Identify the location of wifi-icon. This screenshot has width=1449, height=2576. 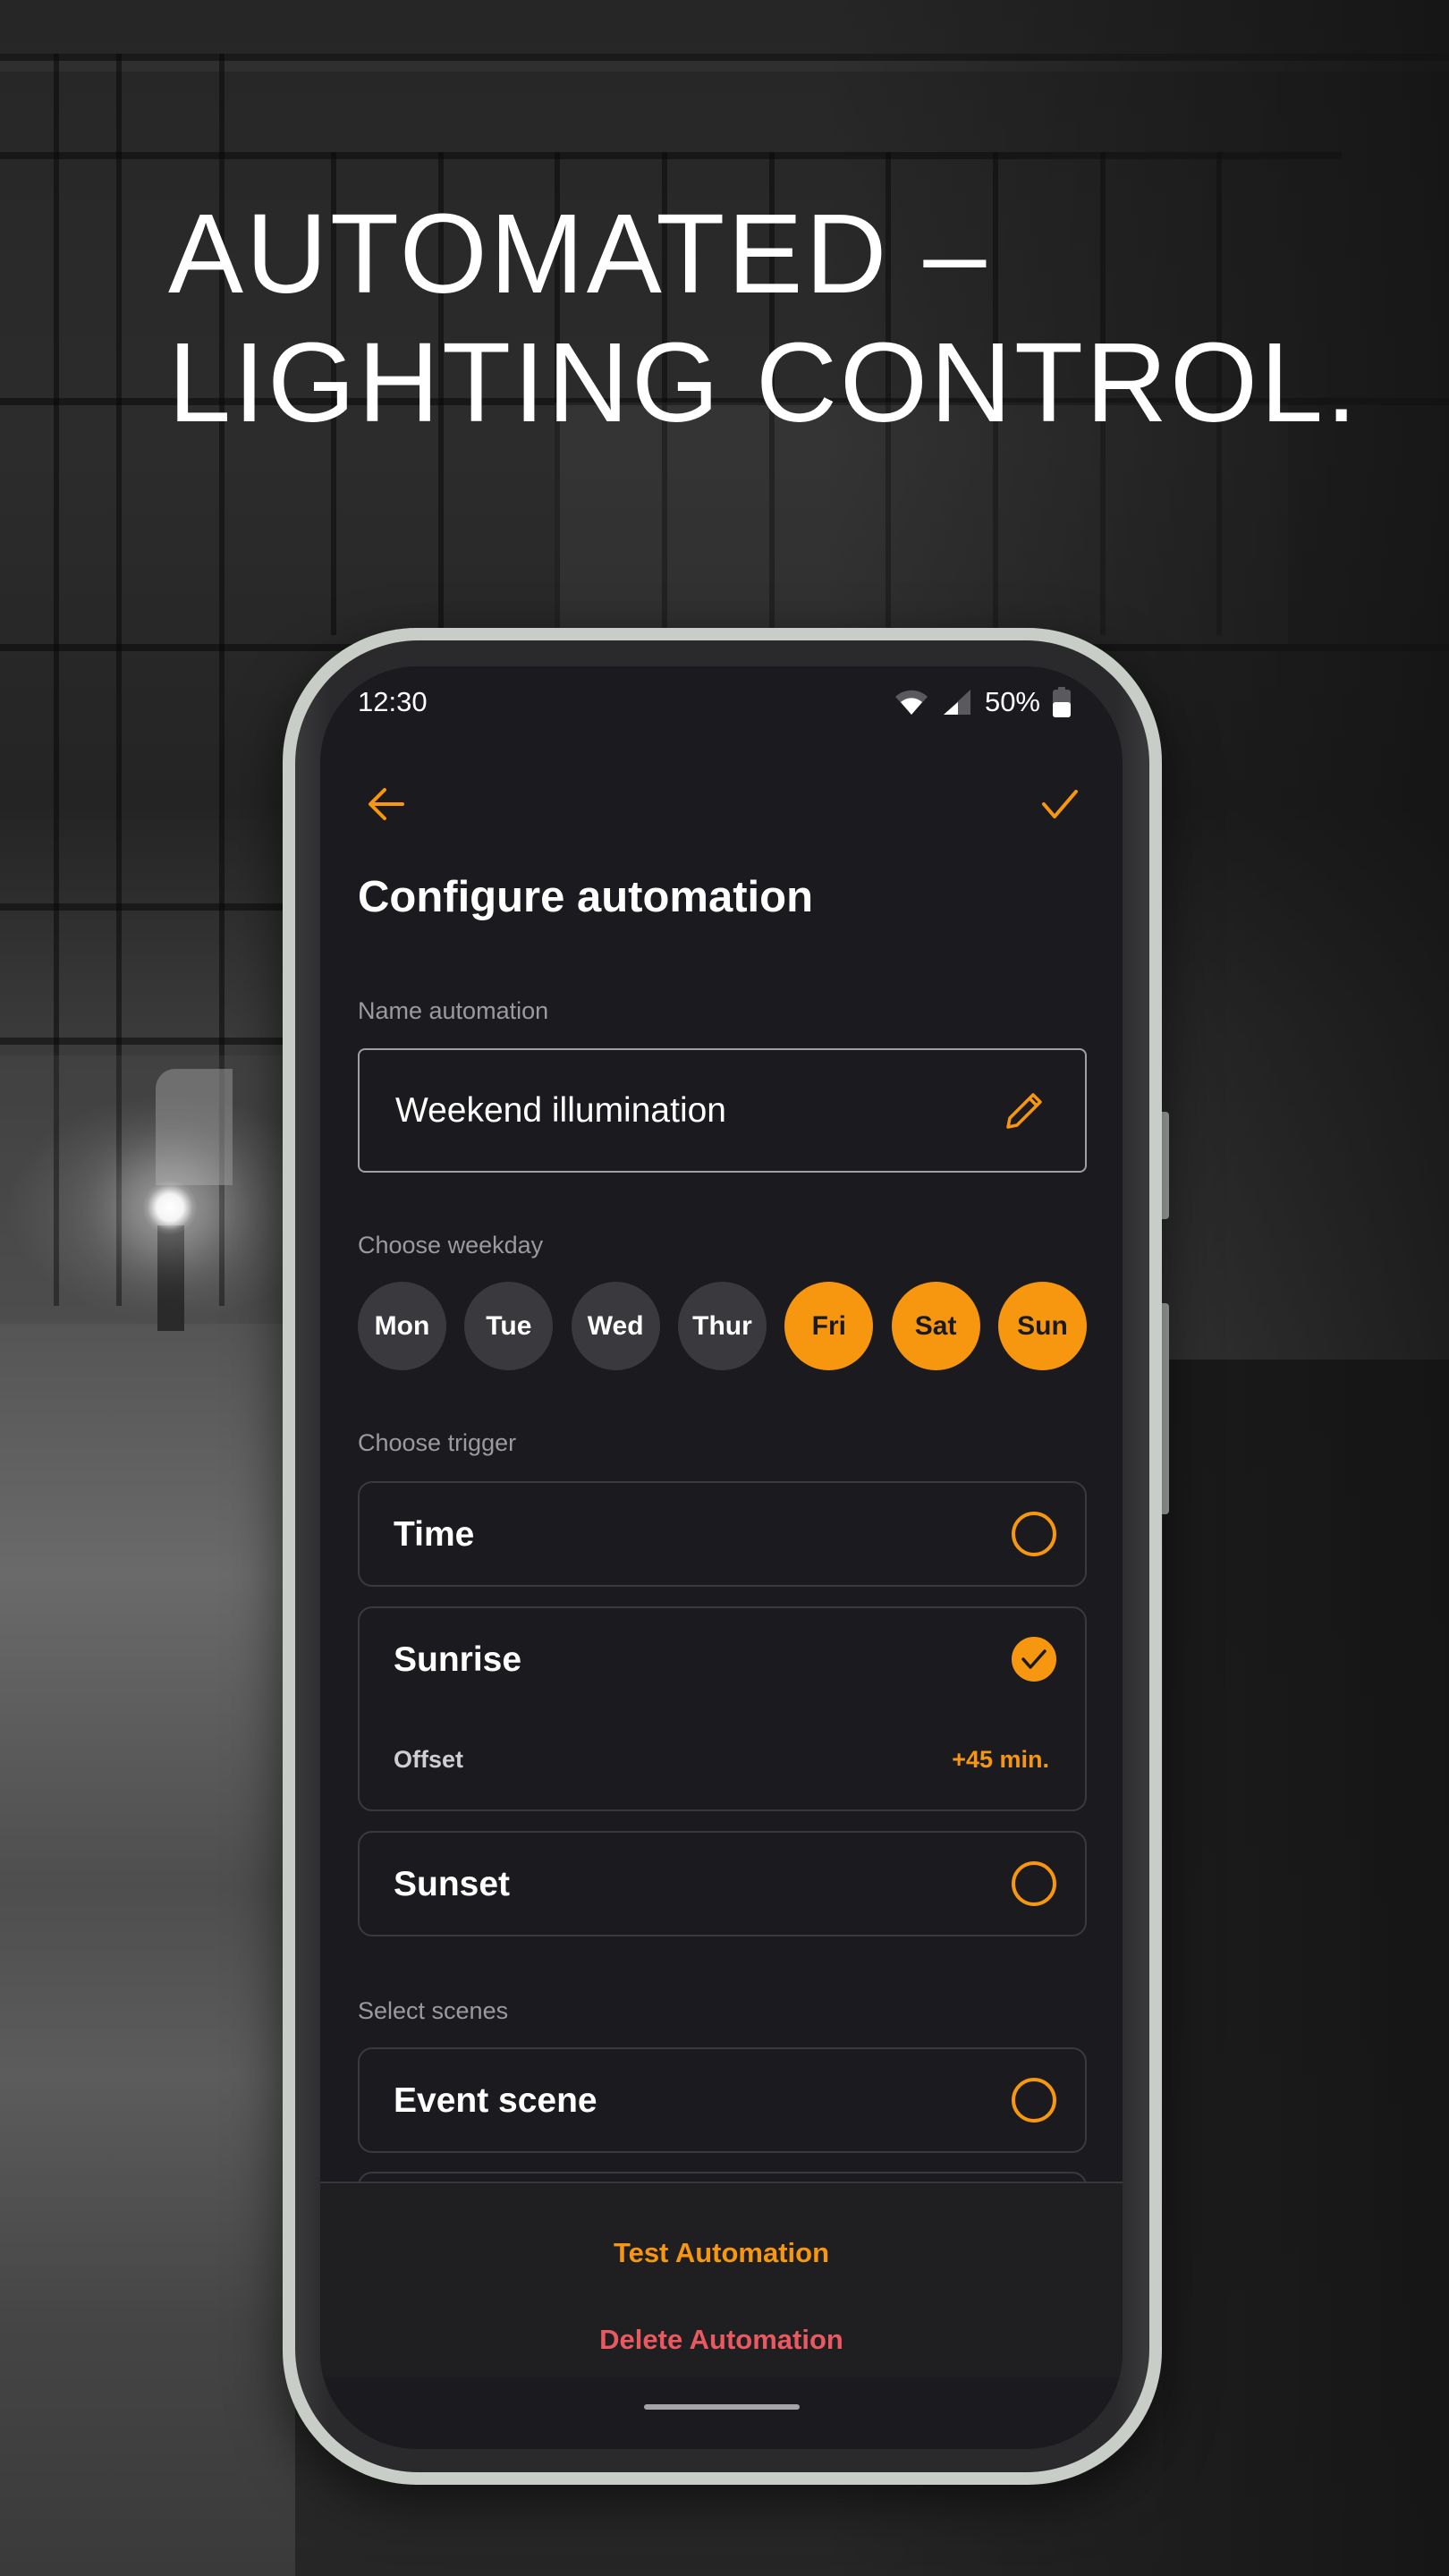
(911, 702).